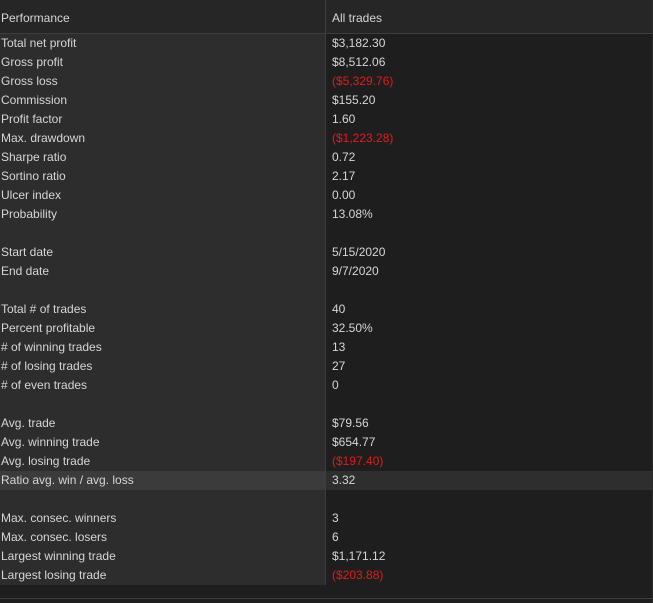 The image size is (653, 603). What do you see at coordinates (335, 385) in the screenshot?
I see `metric-value: 0` at bounding box center [335, 385].